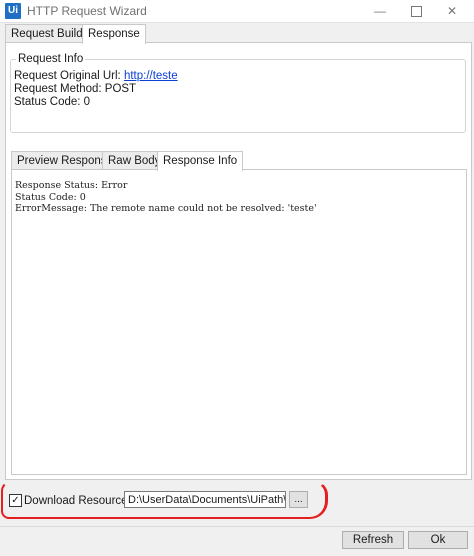 The width and height of the screenshot is (474, 556). Describe the element at coordinates (75, 89) in the screenshot. I see `request-method-text: Request Method: POST` at that location.